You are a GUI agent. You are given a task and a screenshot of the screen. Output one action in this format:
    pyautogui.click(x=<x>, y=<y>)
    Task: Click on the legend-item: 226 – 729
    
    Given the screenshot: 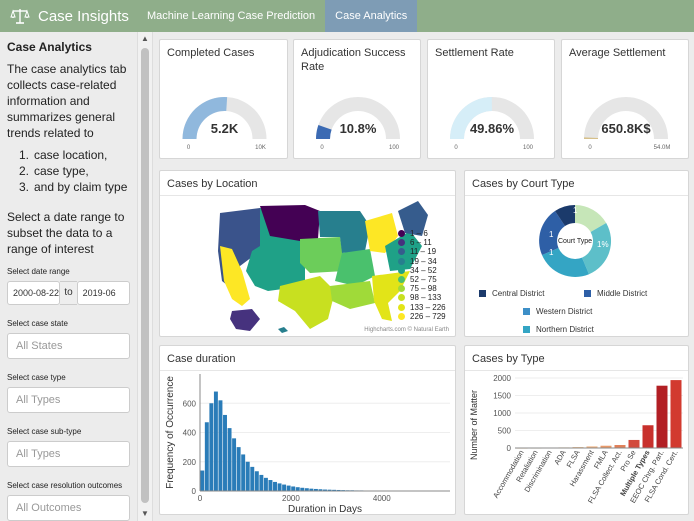 What is the action you would take?
    pyautogui.click(x=422, y=316)
    